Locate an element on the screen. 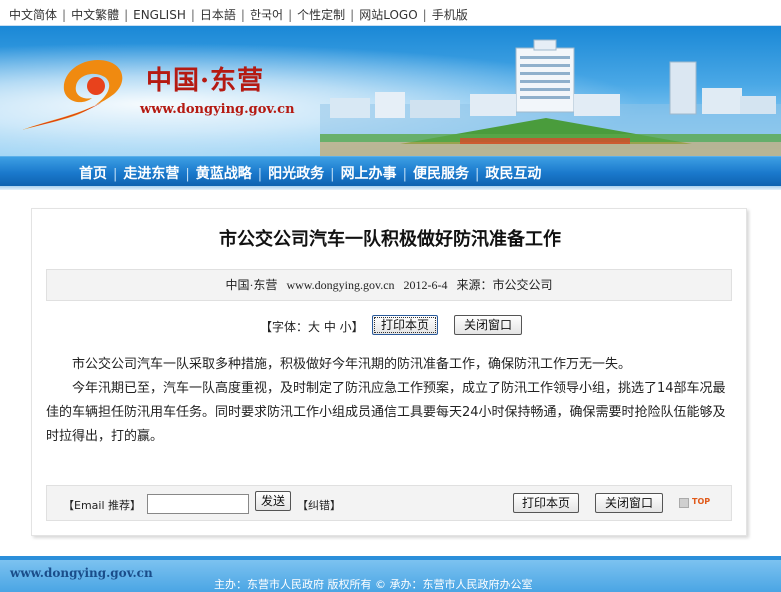 Image resolution: width=781 pixels, height=592 pixels. nav-item-home: 首页 is located at coordinates (93, 174).